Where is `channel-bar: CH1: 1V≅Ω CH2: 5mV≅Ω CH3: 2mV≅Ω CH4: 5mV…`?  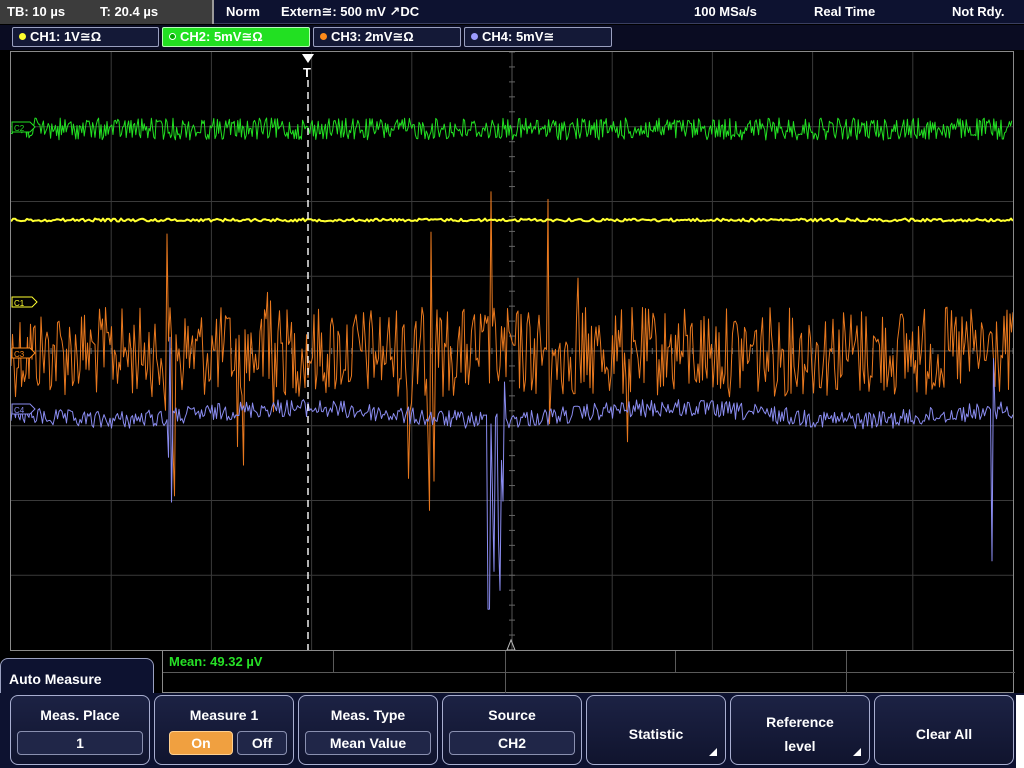
channel-bar: CH1: 1V≅Ω CH2: 5mV≅Ω CH3: 2mV≅Ω CH4: 5mV… is located at coordinates (512, 37).